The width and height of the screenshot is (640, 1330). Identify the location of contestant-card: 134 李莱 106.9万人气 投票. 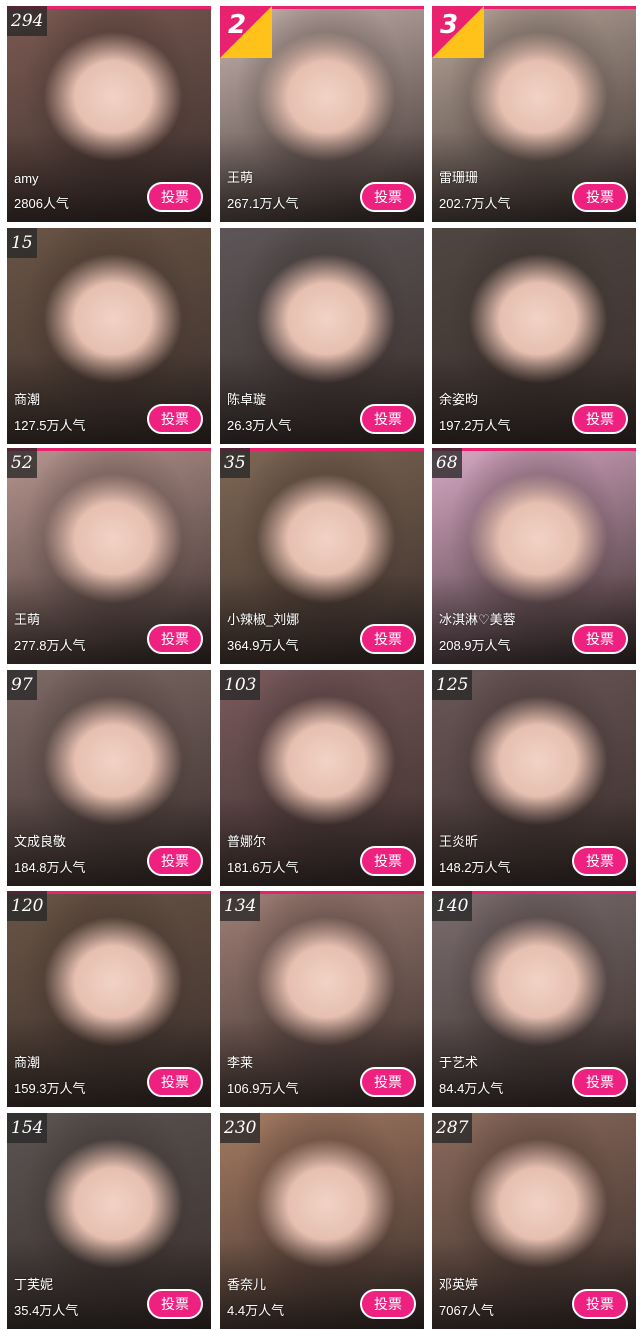
(322, 999).